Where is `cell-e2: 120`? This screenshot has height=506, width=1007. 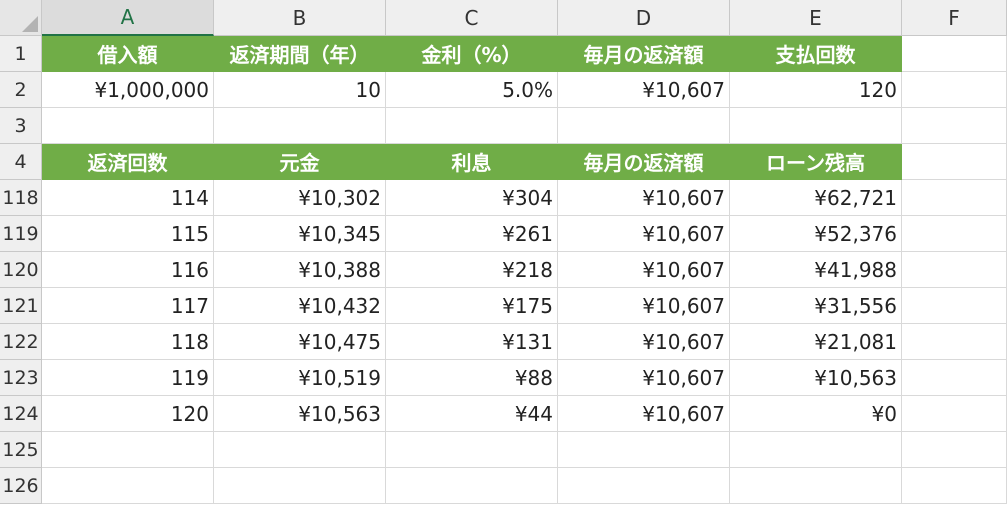 cell-e2: 120 is located at coordinates (816, 90).